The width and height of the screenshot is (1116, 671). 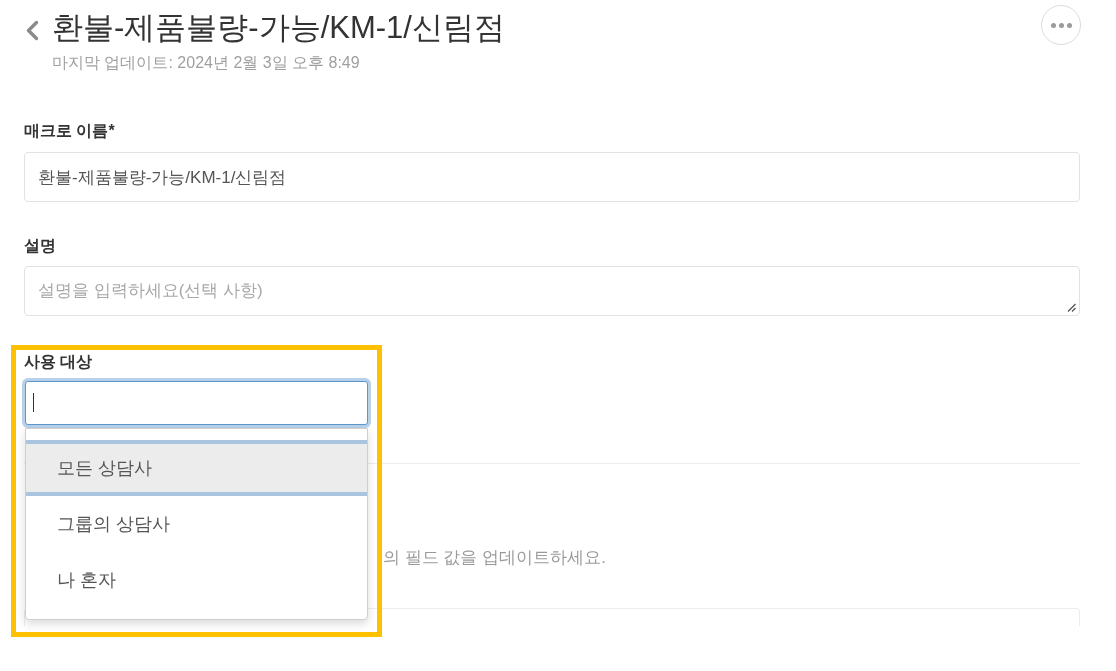 I want to click on chevron-left-icon, so click(x=32, y=30).